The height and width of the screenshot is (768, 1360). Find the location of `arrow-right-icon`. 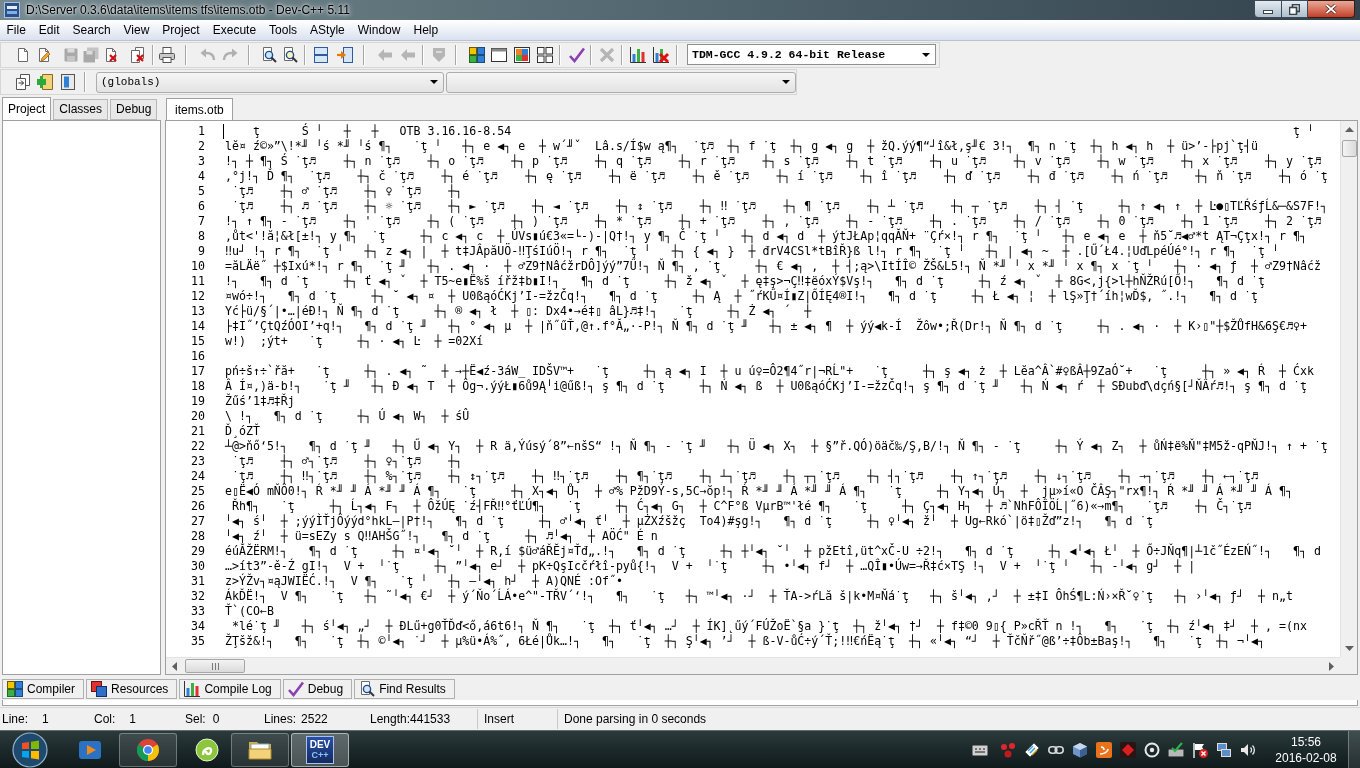

arrow-right-icon is located at coordinates (1331, 666).